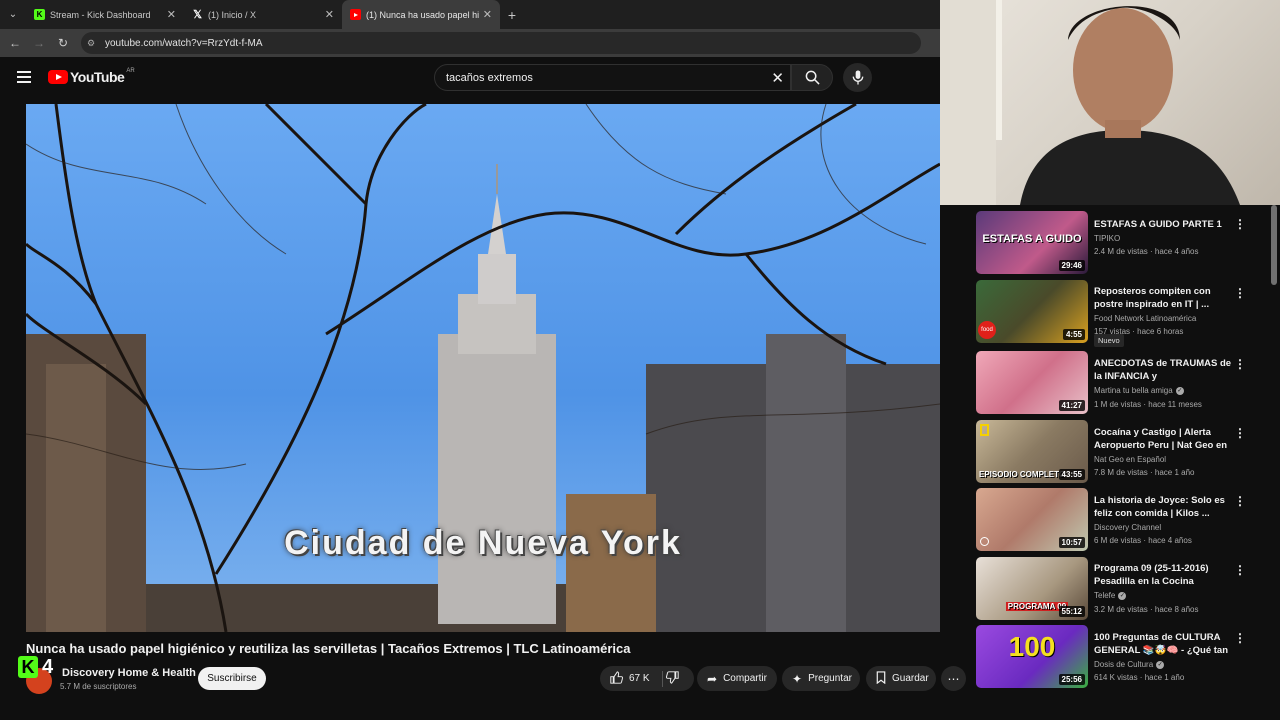  I want to click on channel-name: TIPIKO, so click(1107, 238).